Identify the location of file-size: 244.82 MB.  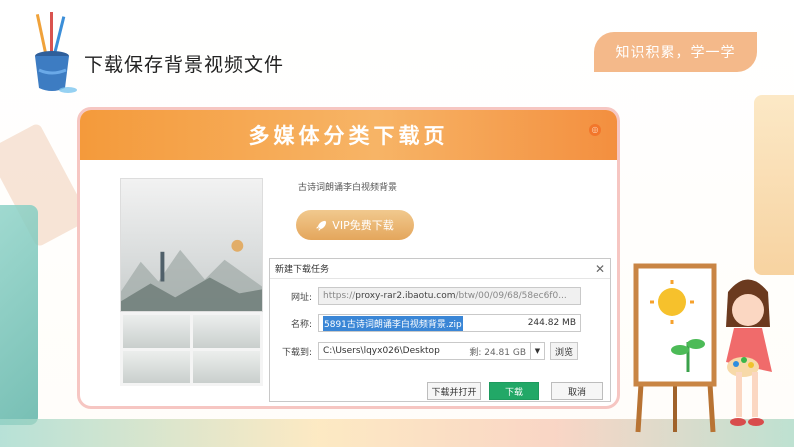
(551, 323).